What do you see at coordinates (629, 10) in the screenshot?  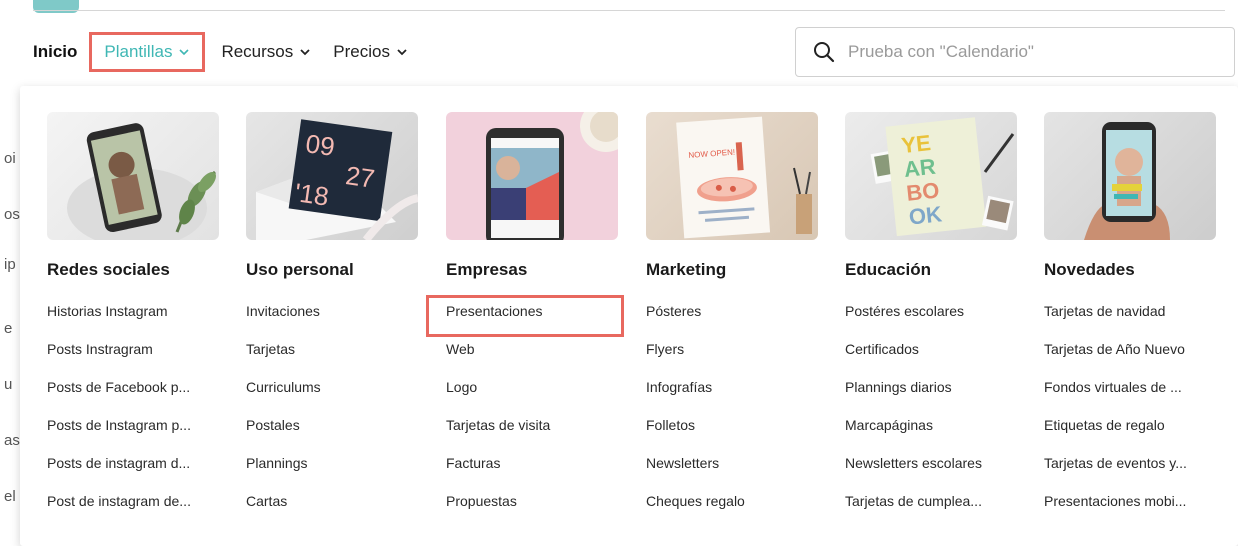 I see `header-divider` at bounding box center [629, 10].